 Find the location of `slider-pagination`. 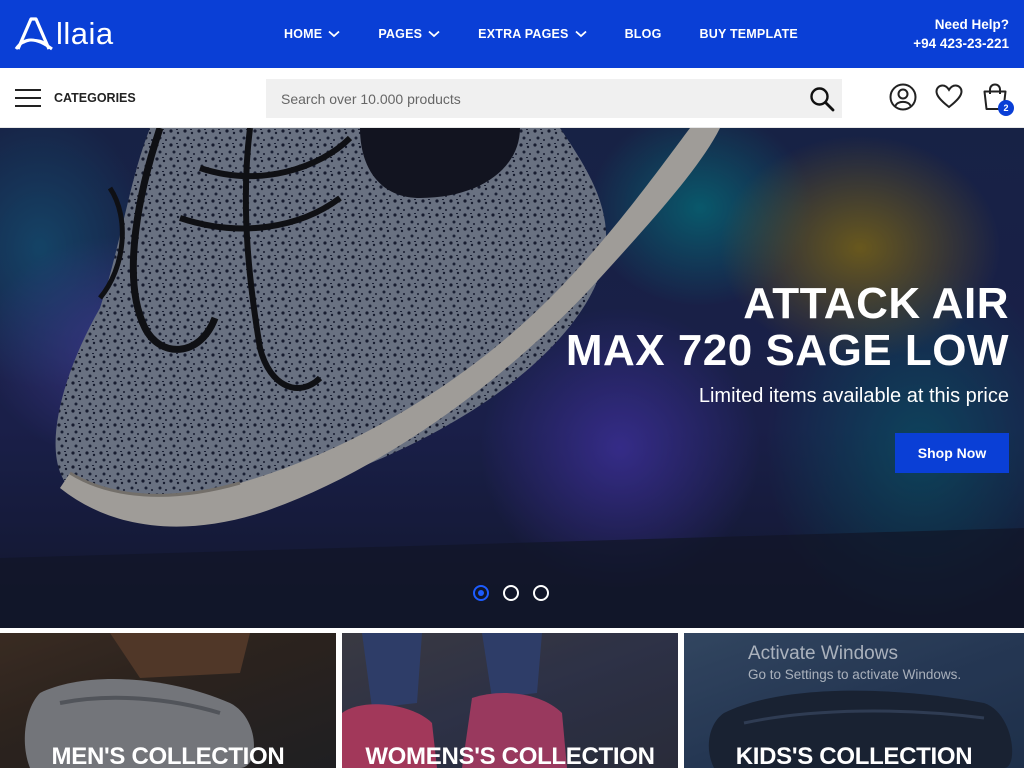

slider-pagination is located at coordinates (518, 593).